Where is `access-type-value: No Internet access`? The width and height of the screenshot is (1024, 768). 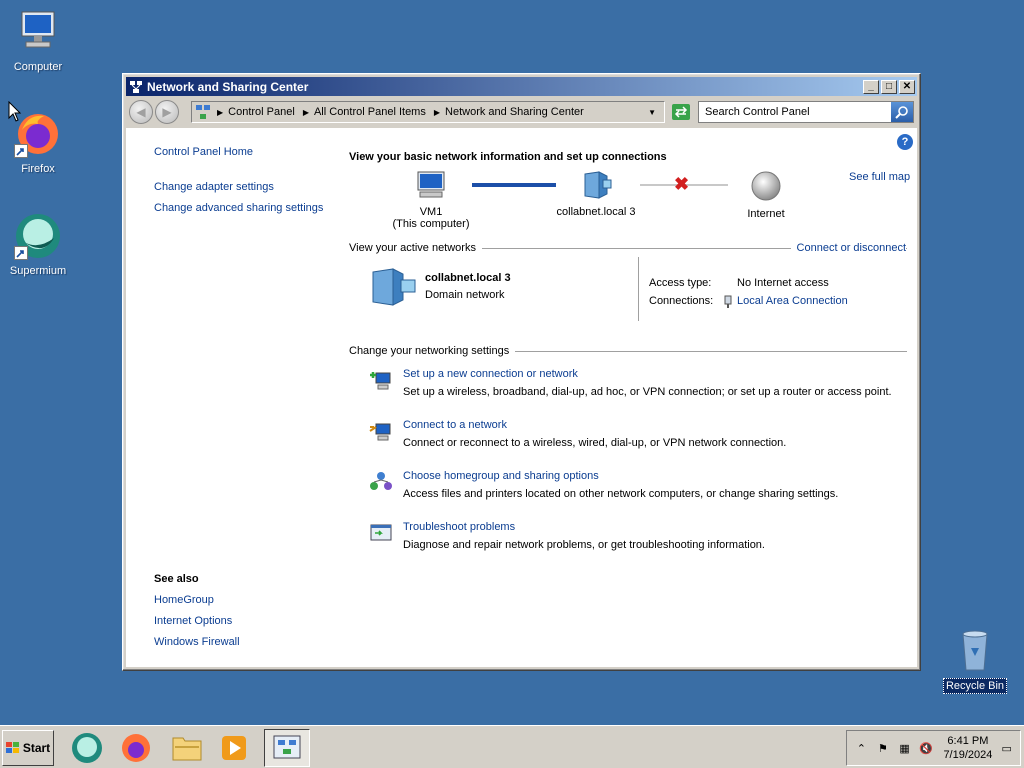 access-type-value: No Internet access is located at coordinates (783, 283).